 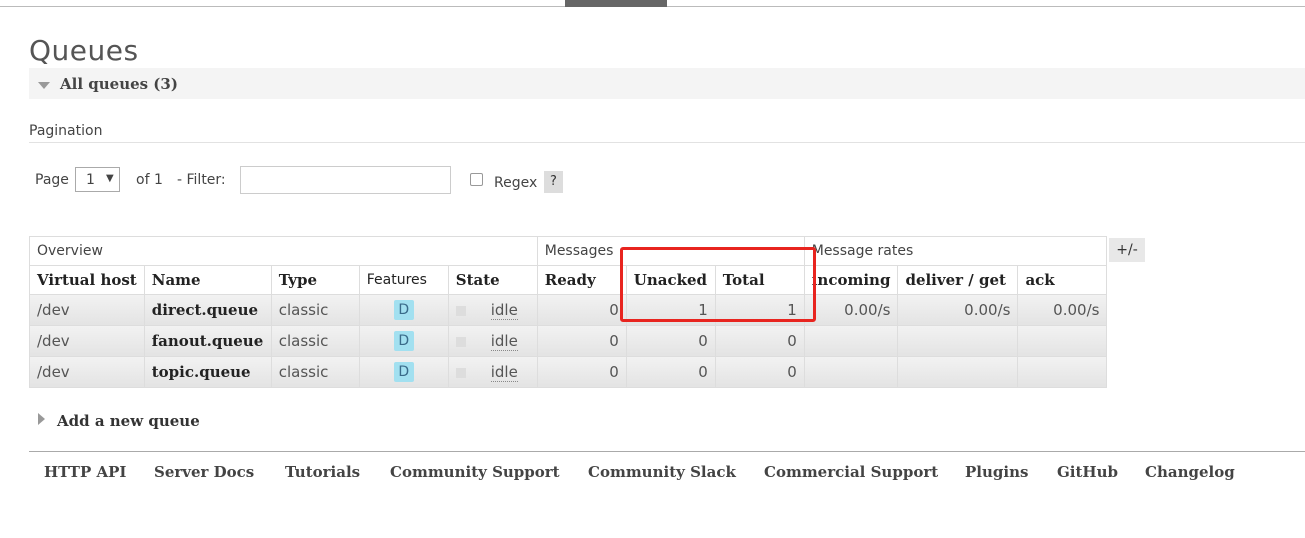 I want to click on all-queues-label: All queues (3), so click(x=119, y=84).